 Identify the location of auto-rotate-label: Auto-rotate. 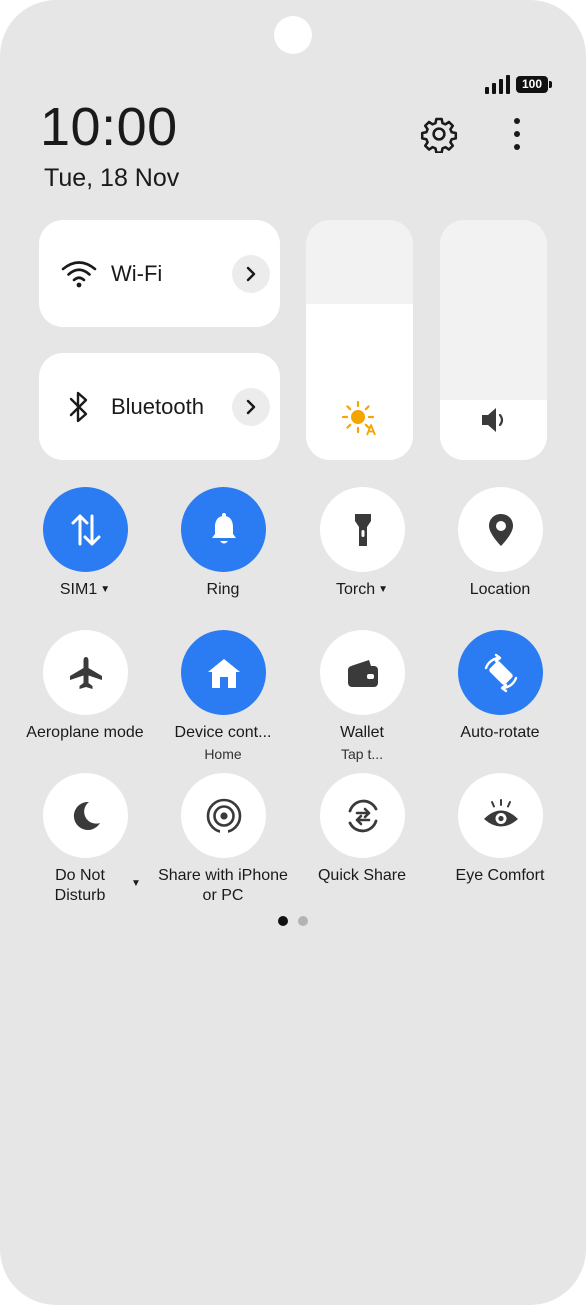
(500, 732).